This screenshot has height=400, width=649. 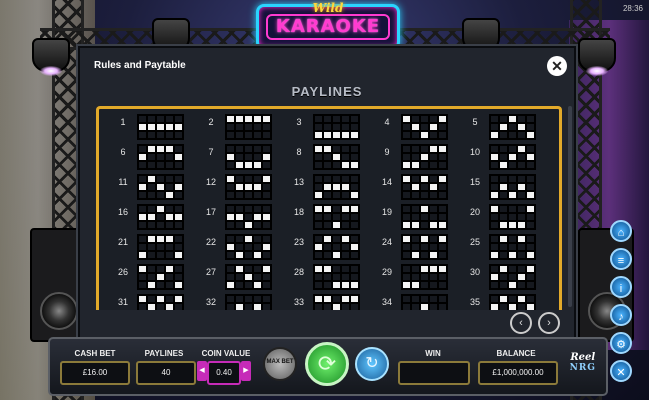 What do you see at coordinates (632, 8) in the screenshot?
I see `clock: 28:36` at bounding box center [632, 8].